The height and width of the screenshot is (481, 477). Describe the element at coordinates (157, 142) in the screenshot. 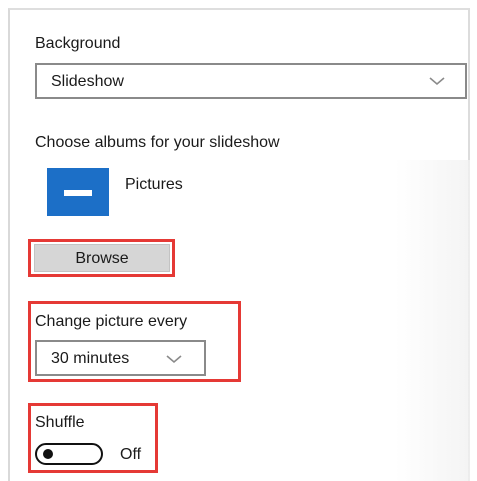

I see `albums-label: Choose albums for your slideshow` at that location.